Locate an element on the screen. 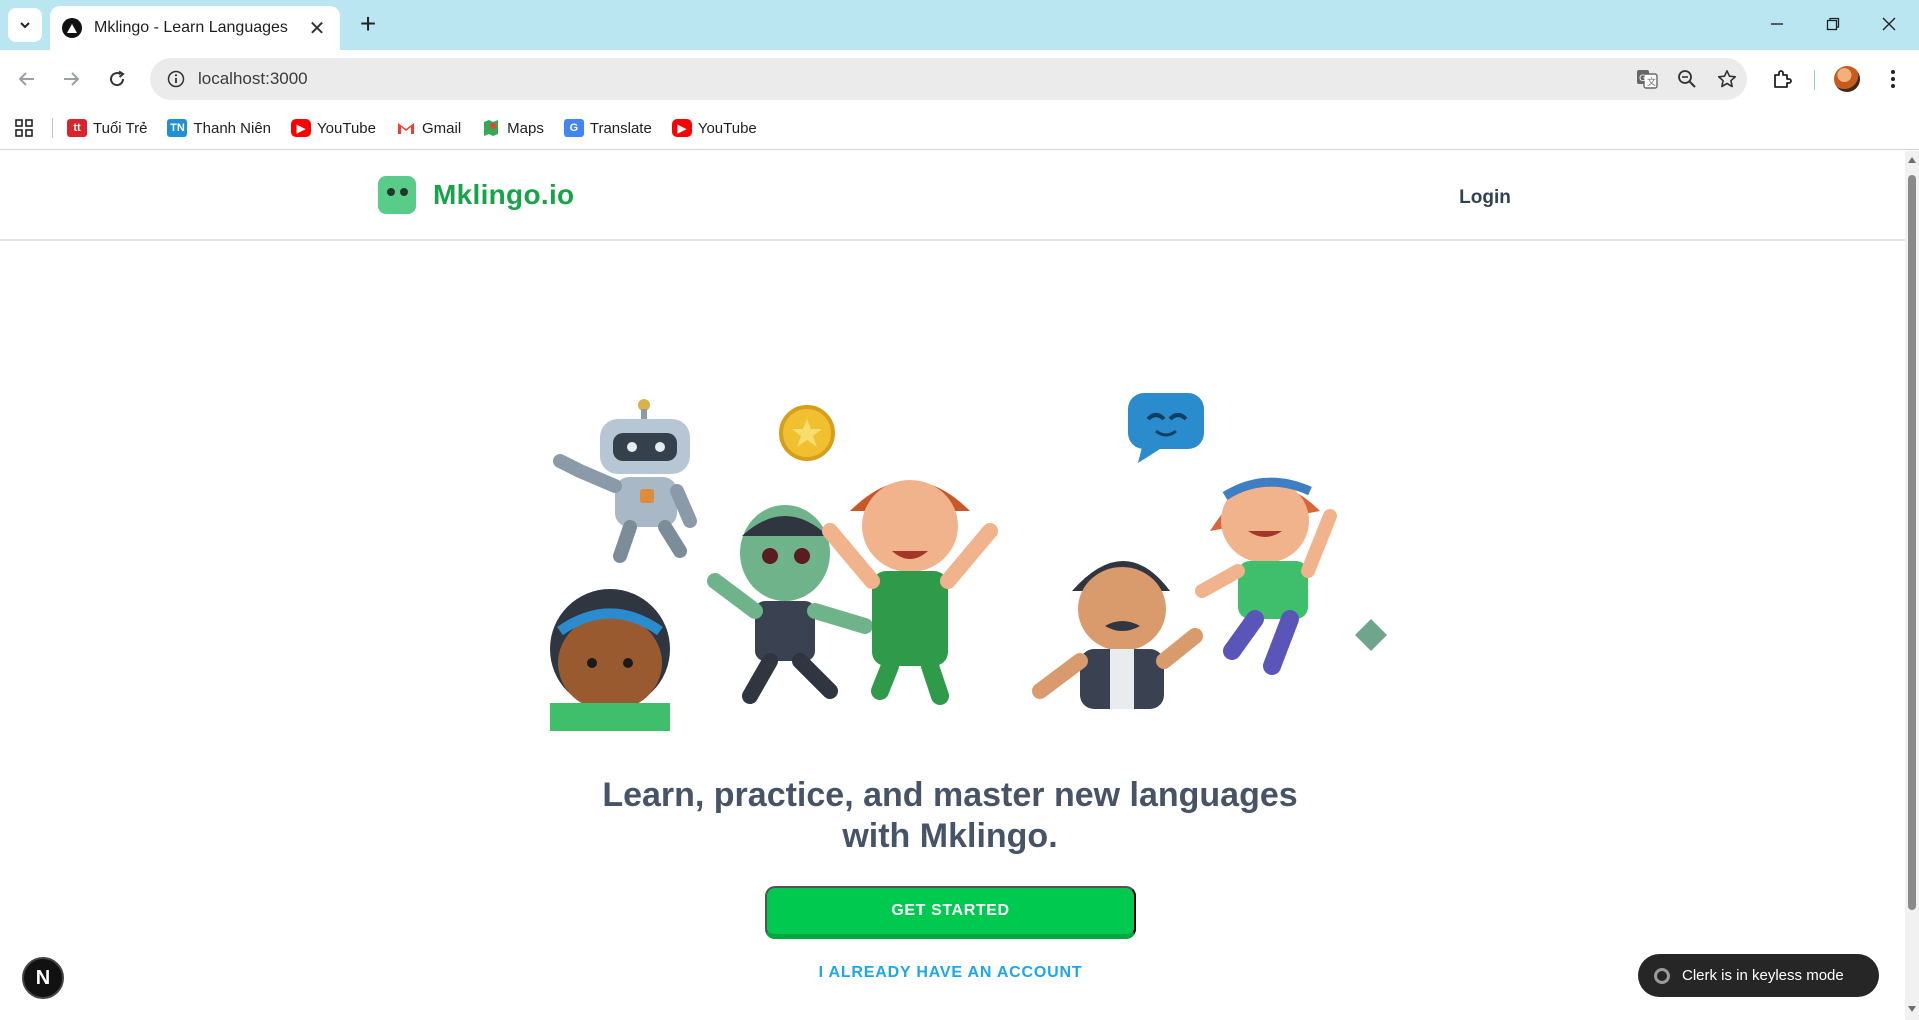 The image size is (1919, 1020). zoom-icon is located at coordinates (1687, 79).